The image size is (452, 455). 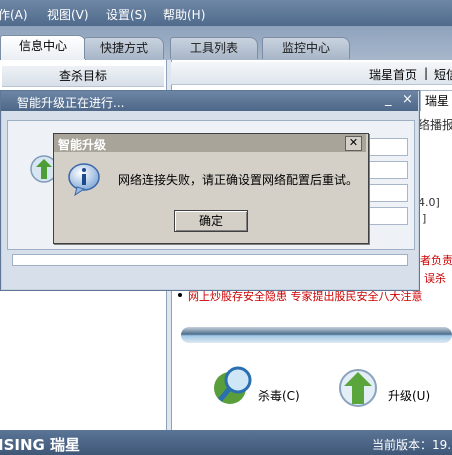 I want to click on menu-bar: 作(A) 视图(V) 设置(S) 帮助(H), so click(x=226, y=13).